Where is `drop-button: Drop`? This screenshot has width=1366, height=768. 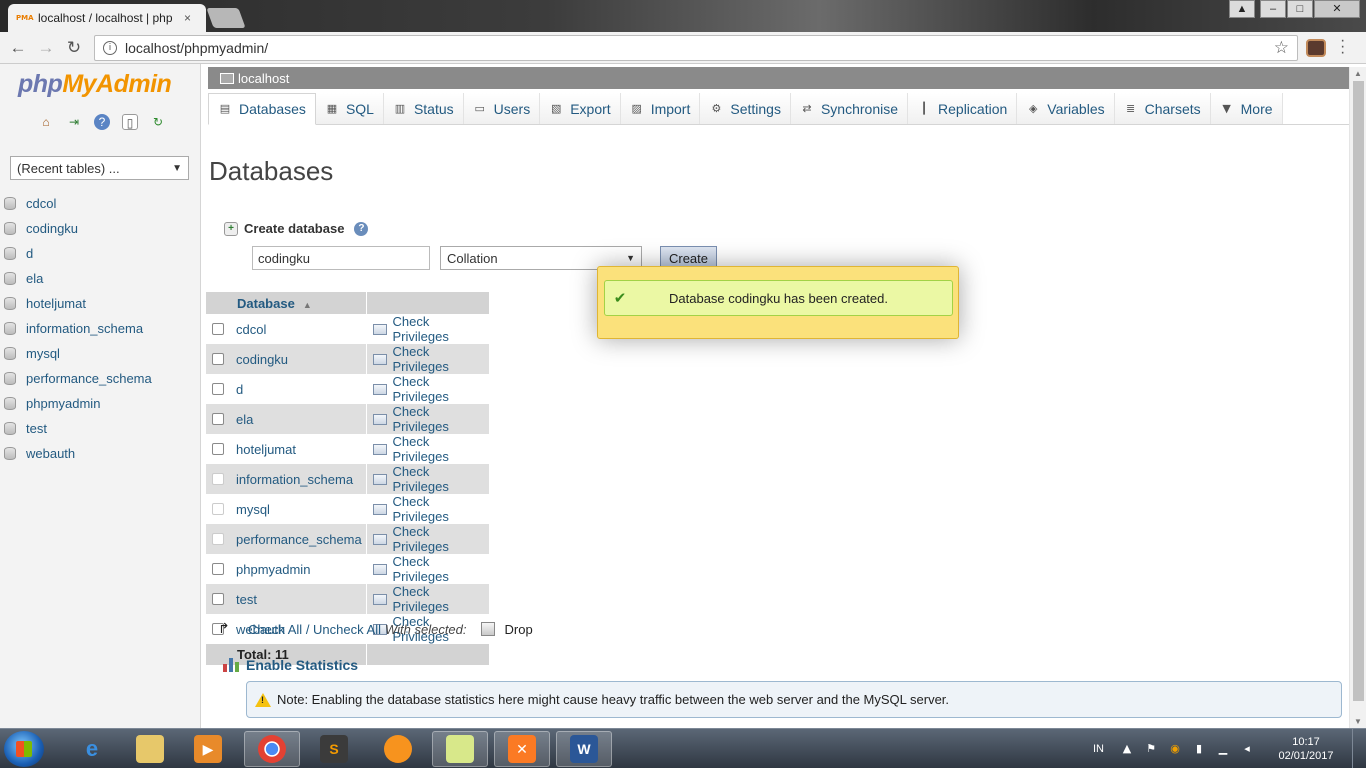
drop-button: Drop is located at coordinates (519, 629).